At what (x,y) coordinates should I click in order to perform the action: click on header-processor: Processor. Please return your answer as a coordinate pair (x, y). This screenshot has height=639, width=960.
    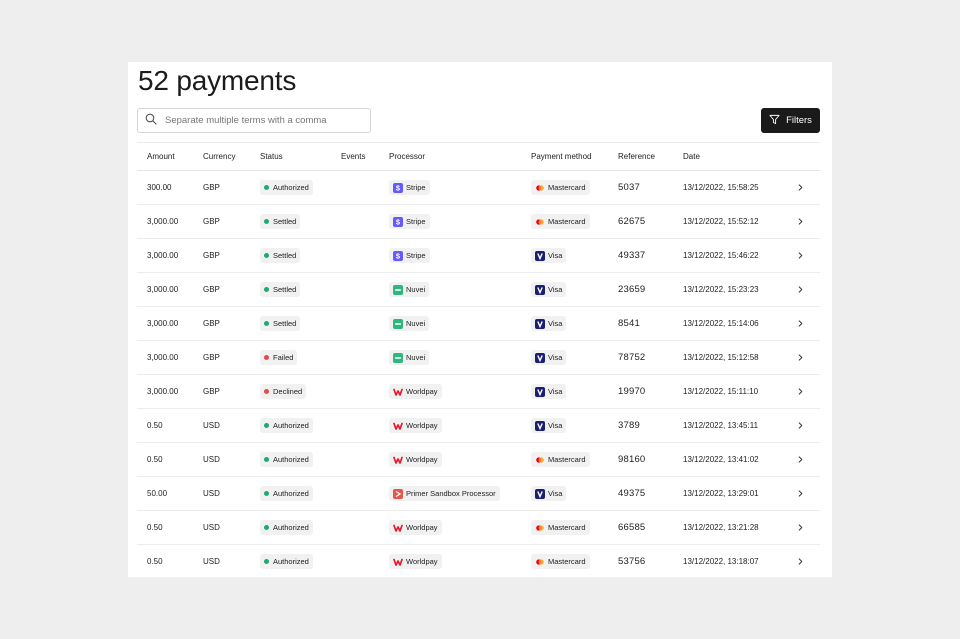
    Looking at the image, I should click on (407, 156).